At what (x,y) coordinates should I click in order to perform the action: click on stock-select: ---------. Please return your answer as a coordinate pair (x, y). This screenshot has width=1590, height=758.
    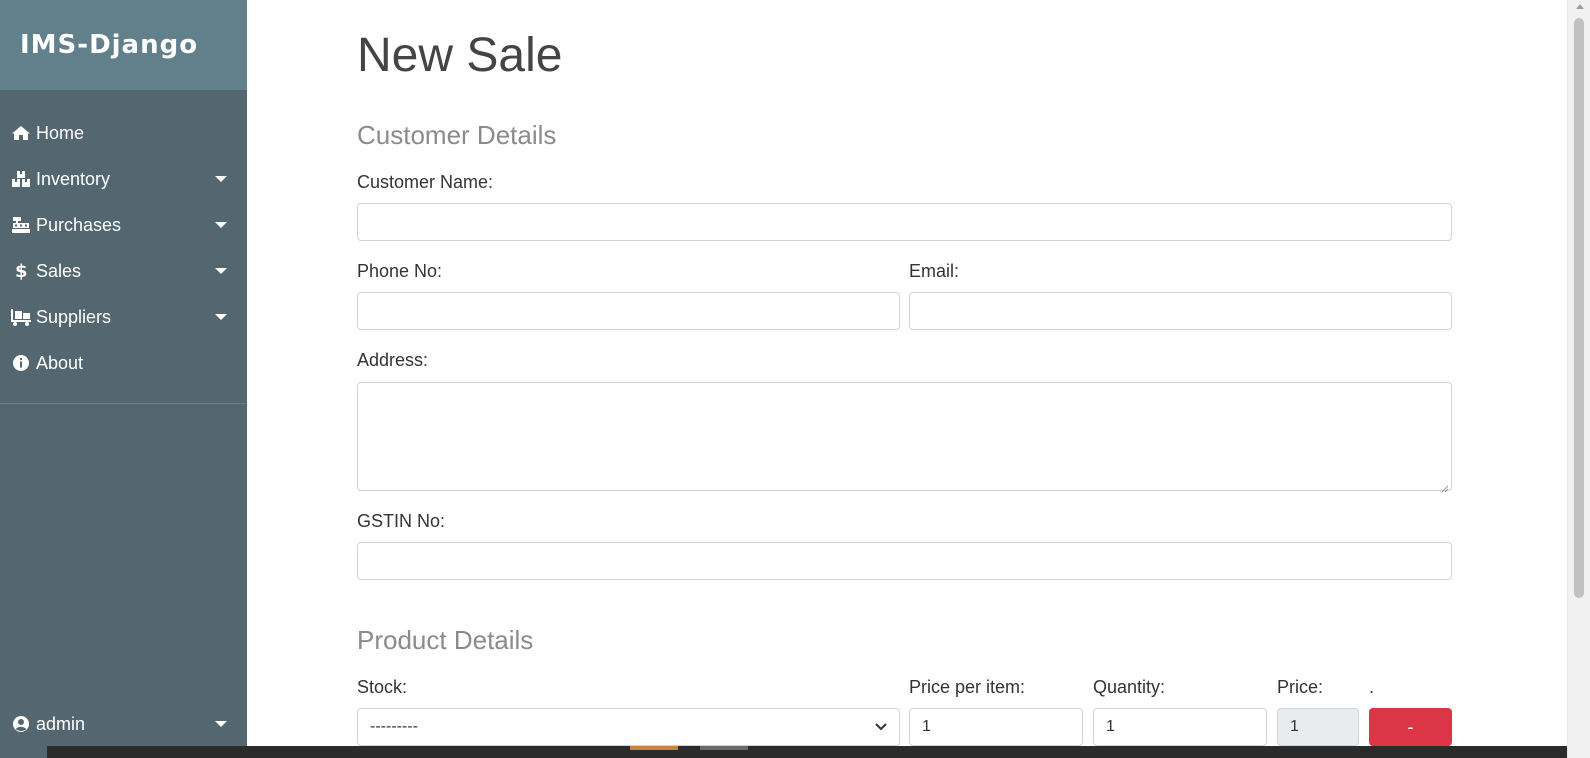
    Looking at the image, I should click on (628, 727).